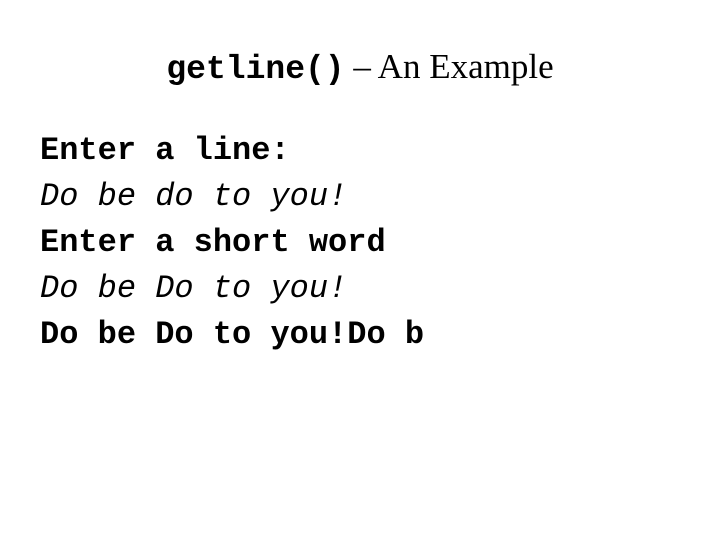  I want to click on console-line-program-output: Do be Do to you!Do b, so click(232, 334).